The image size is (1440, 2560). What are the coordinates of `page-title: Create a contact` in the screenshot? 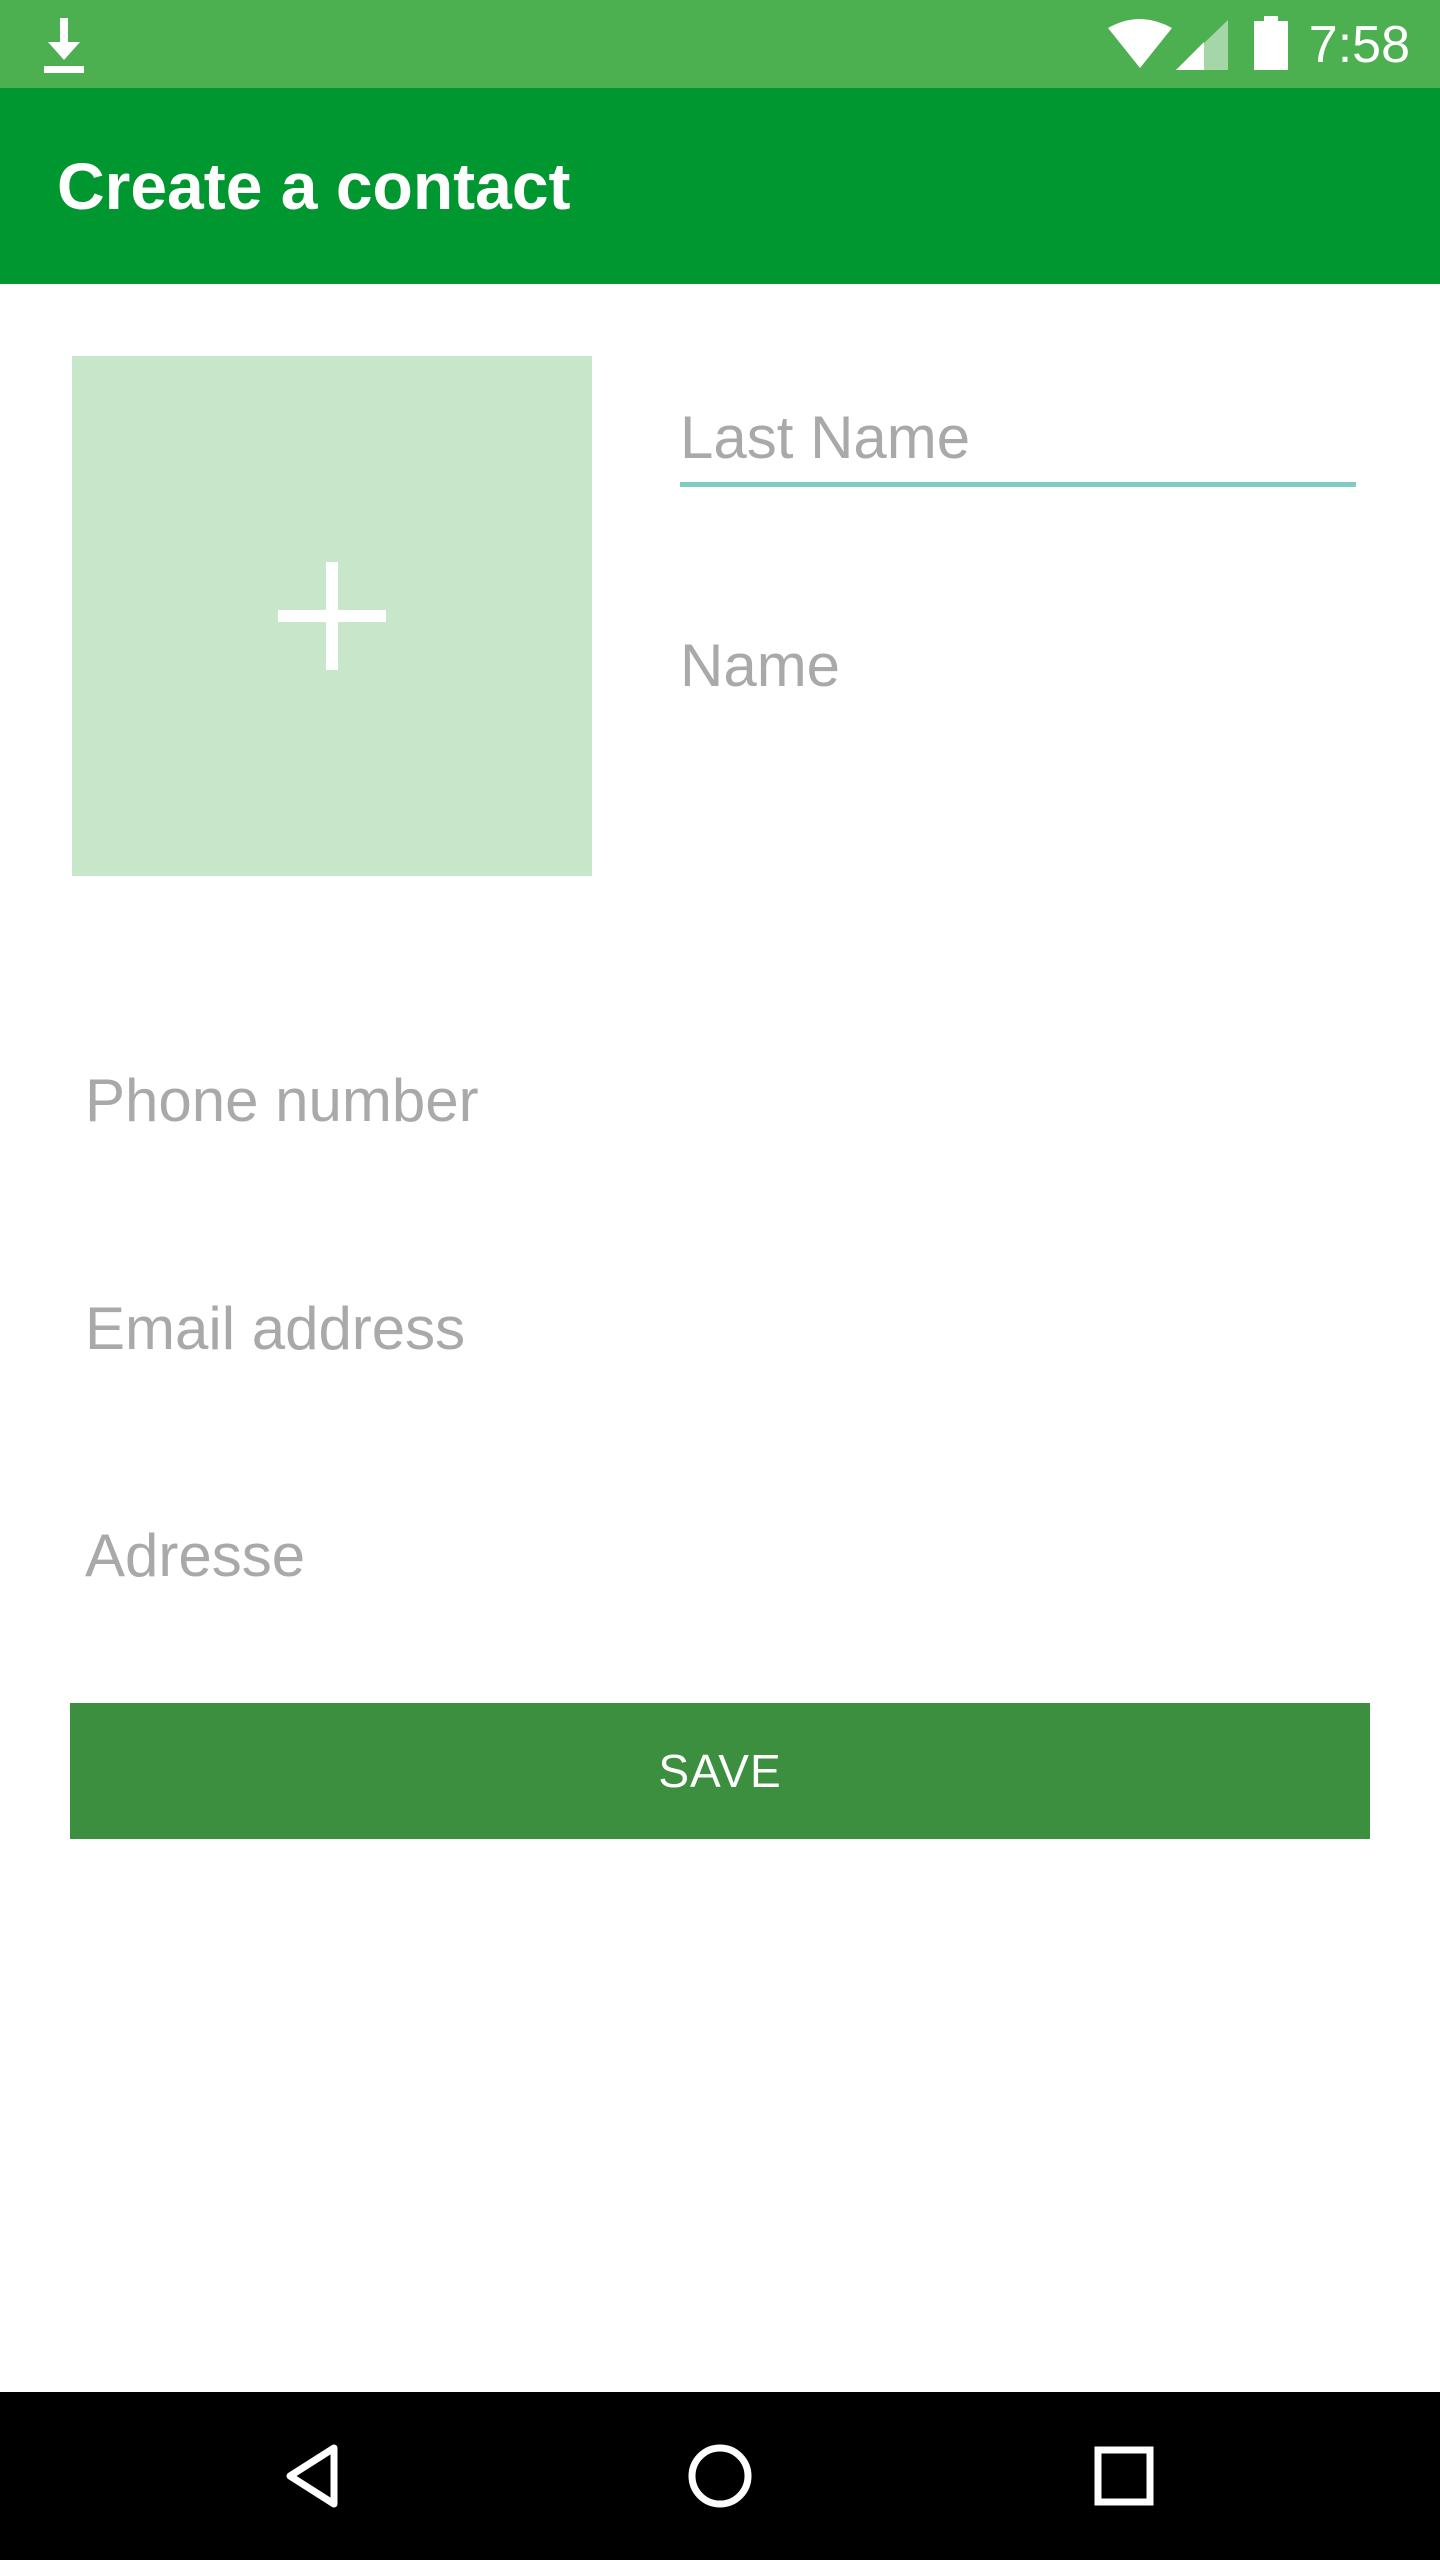 It's located at (314, 186).